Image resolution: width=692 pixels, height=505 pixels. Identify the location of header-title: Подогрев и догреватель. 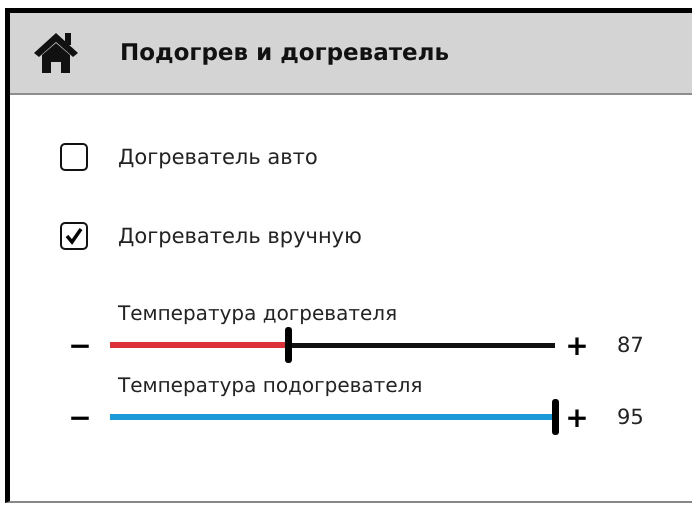
(285, 53).